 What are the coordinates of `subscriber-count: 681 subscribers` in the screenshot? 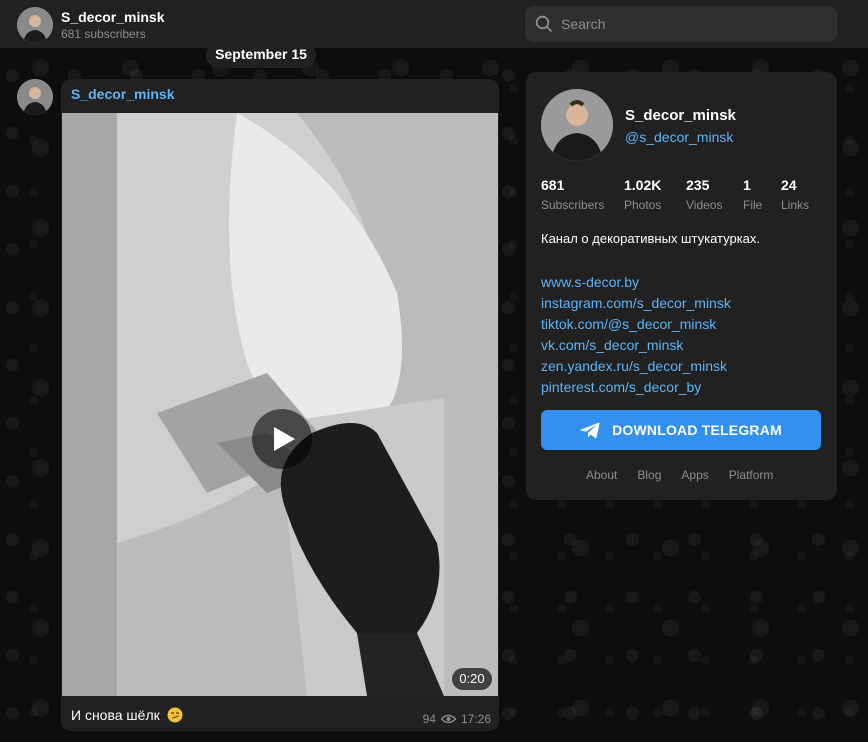 It's located at (103, 34).